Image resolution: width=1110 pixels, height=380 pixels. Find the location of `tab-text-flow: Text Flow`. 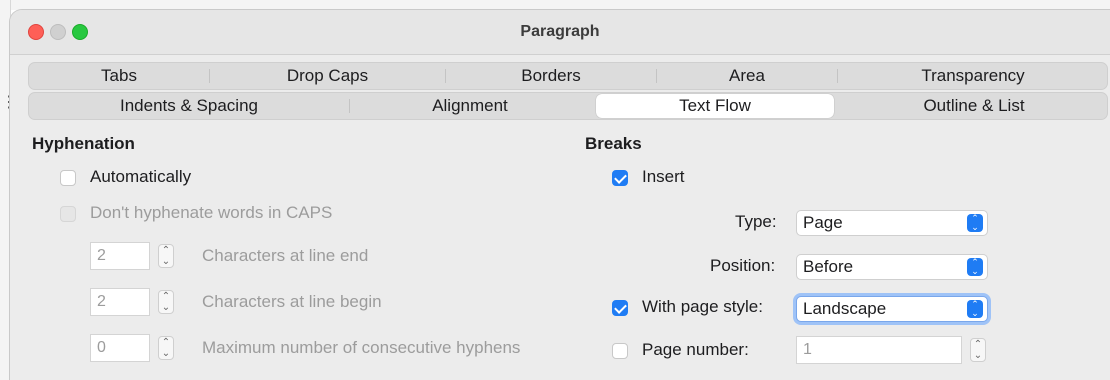

tab-text-flow: Text Flow is located at coordinates (715, 106).